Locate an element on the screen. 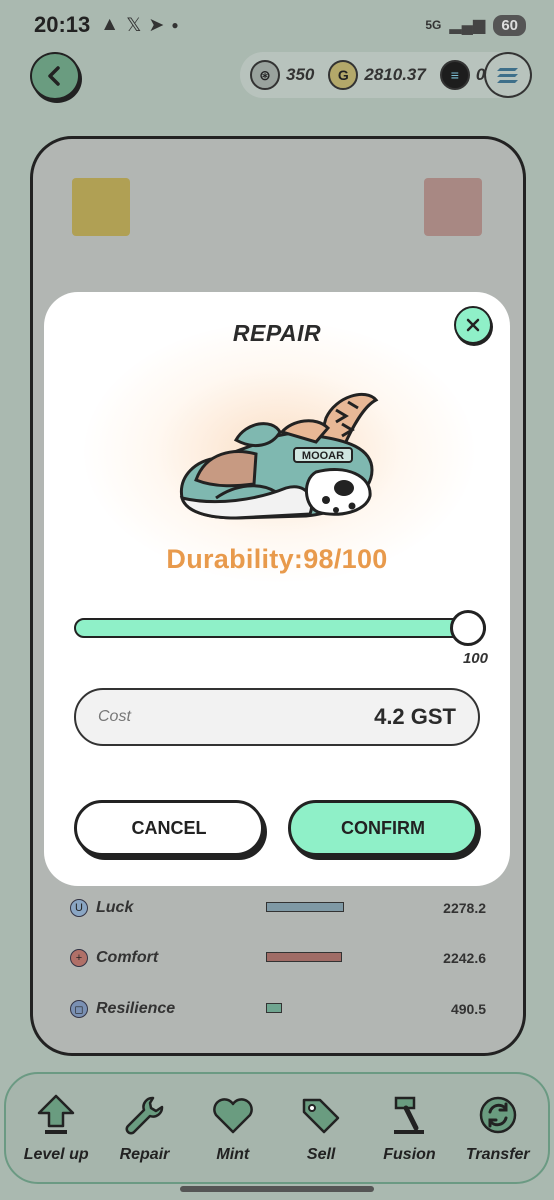  nav-level-up: Level up is located at coordinates (56, 1128).